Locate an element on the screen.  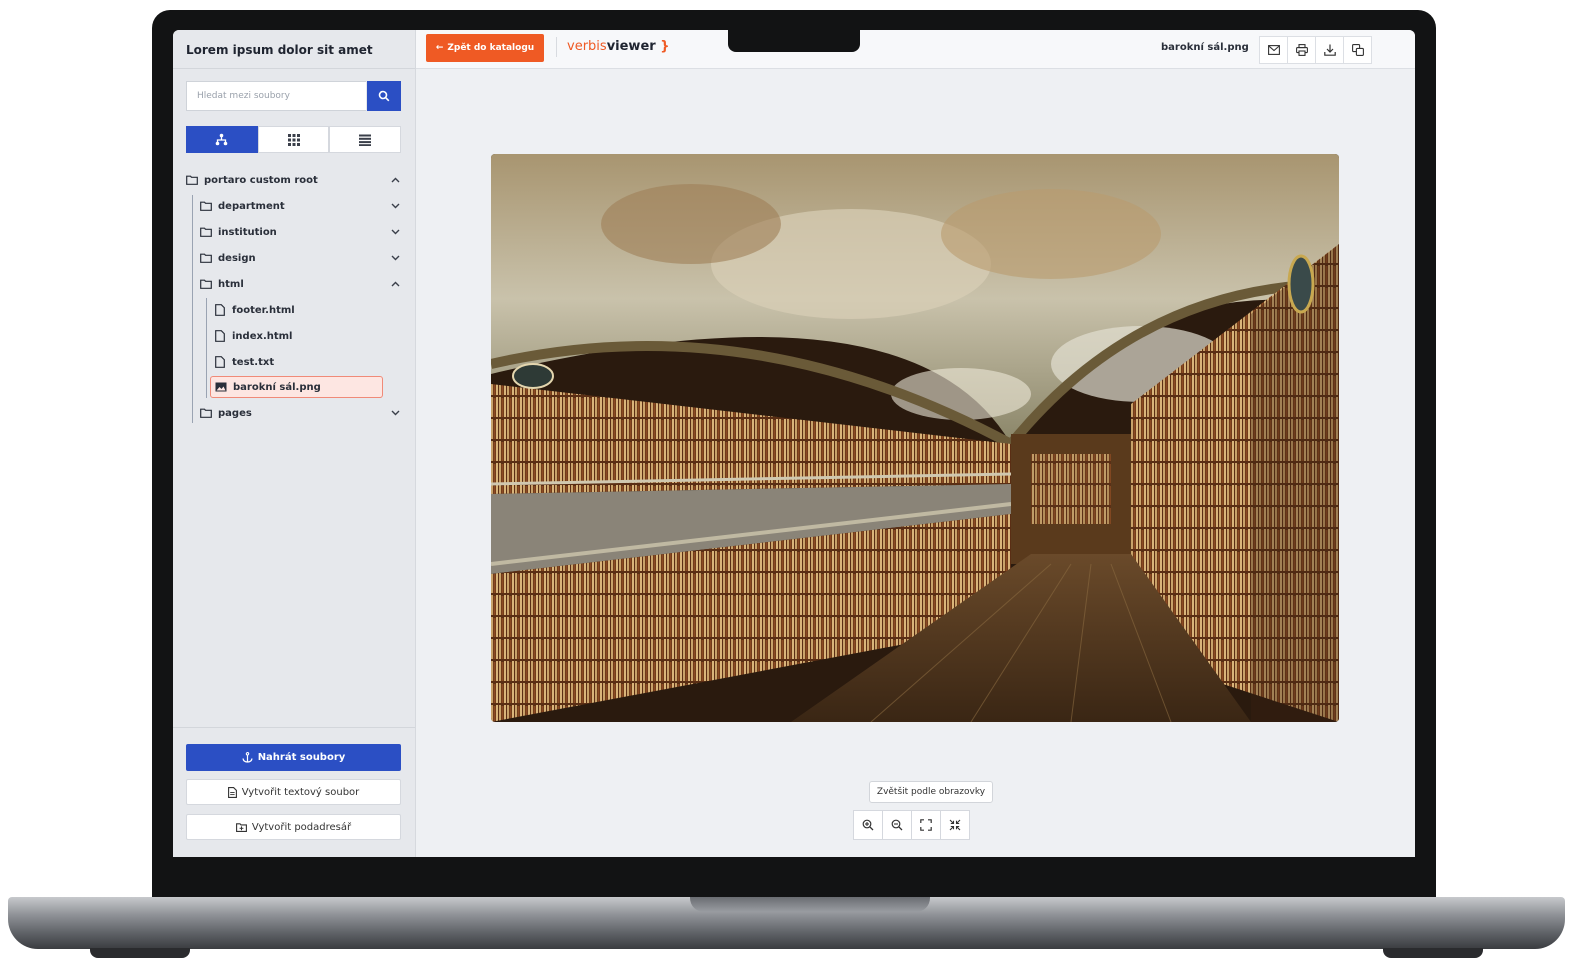
create-subdirectory-button: Vytvořit podadresář is located at coordinates (293, 827).